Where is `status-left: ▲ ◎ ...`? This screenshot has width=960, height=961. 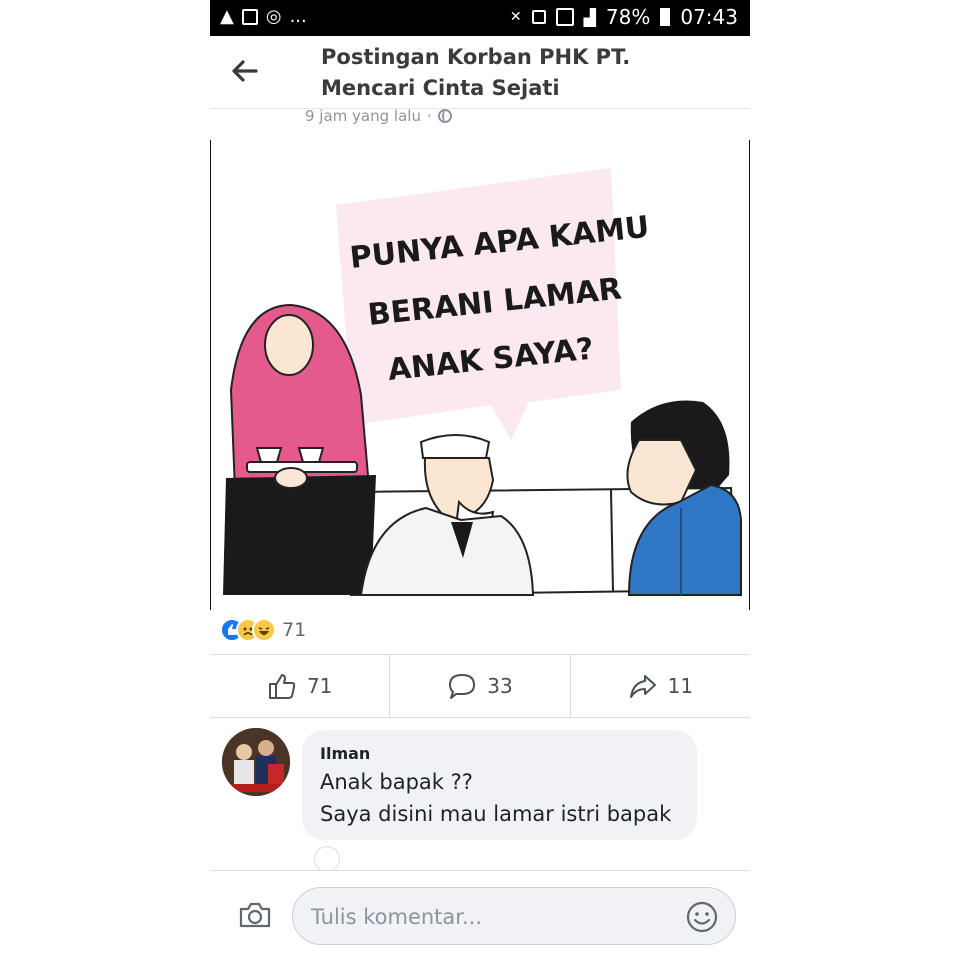
status-left: ▲ ◎ ... is located at coordinates (263, 16).